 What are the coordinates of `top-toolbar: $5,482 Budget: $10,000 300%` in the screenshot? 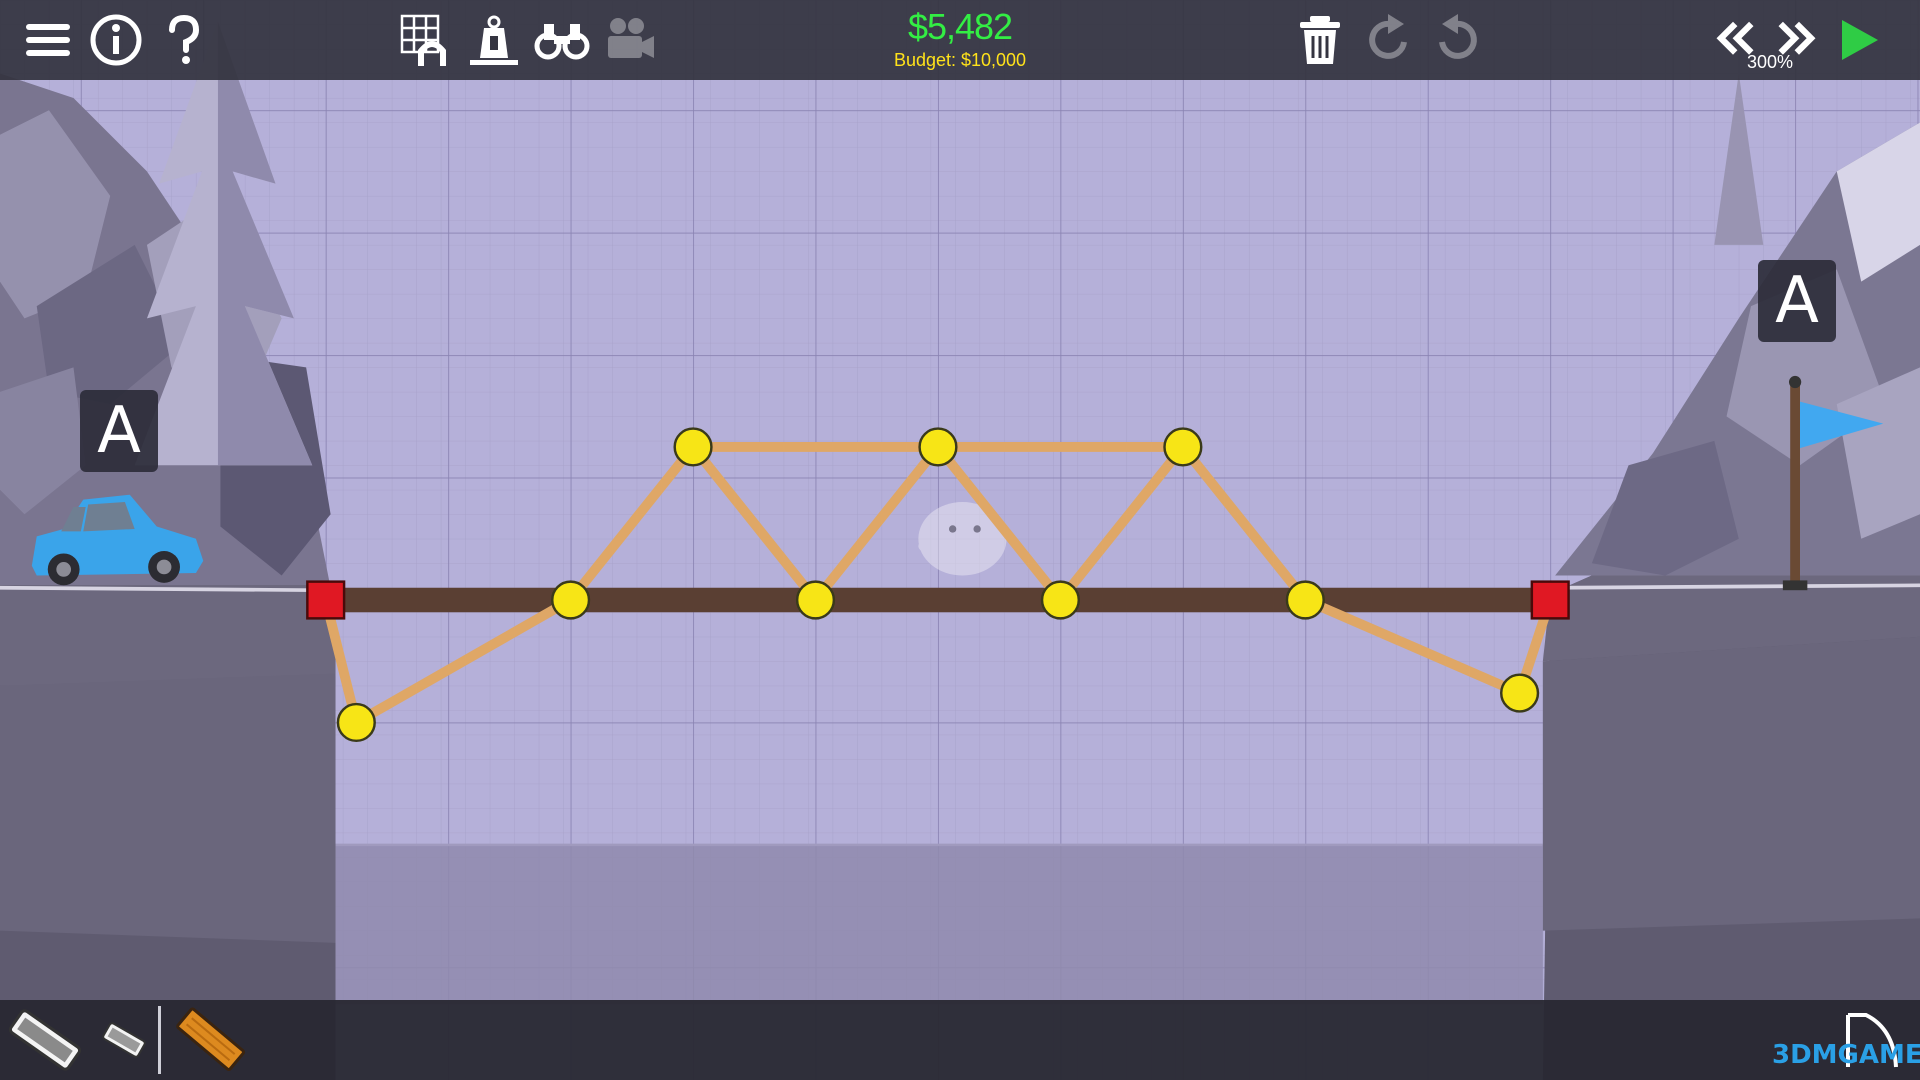 It's located at (960, 40).